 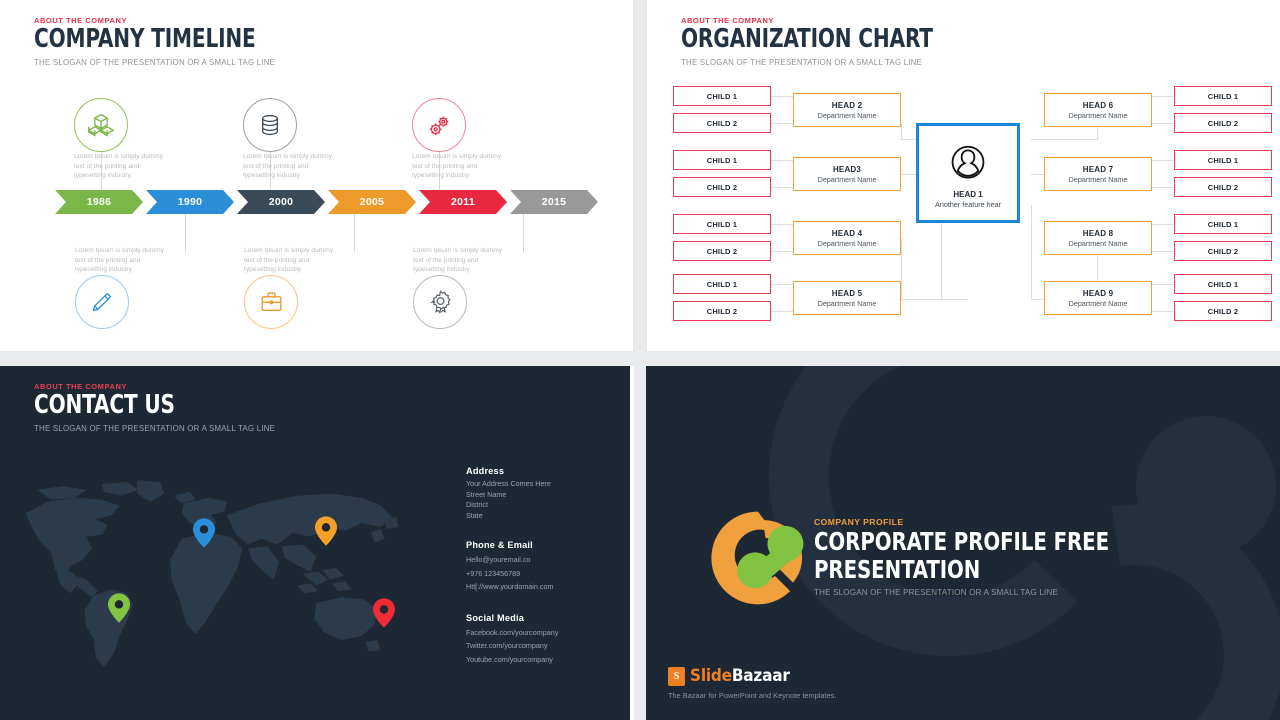 I want to click on timeline-arrow-bar: 1986 1990 2000 2005 2011 2015, so click(x=328, y=202).